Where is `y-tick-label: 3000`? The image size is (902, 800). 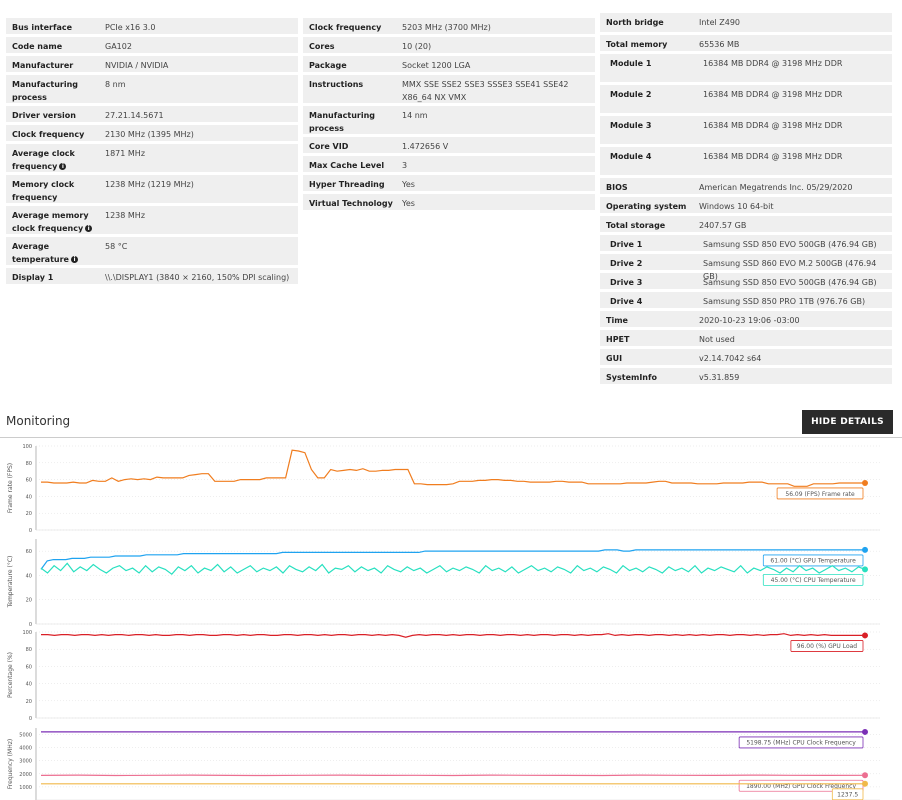
y-tick-label: 3000 is located at coordinates (25, 762).